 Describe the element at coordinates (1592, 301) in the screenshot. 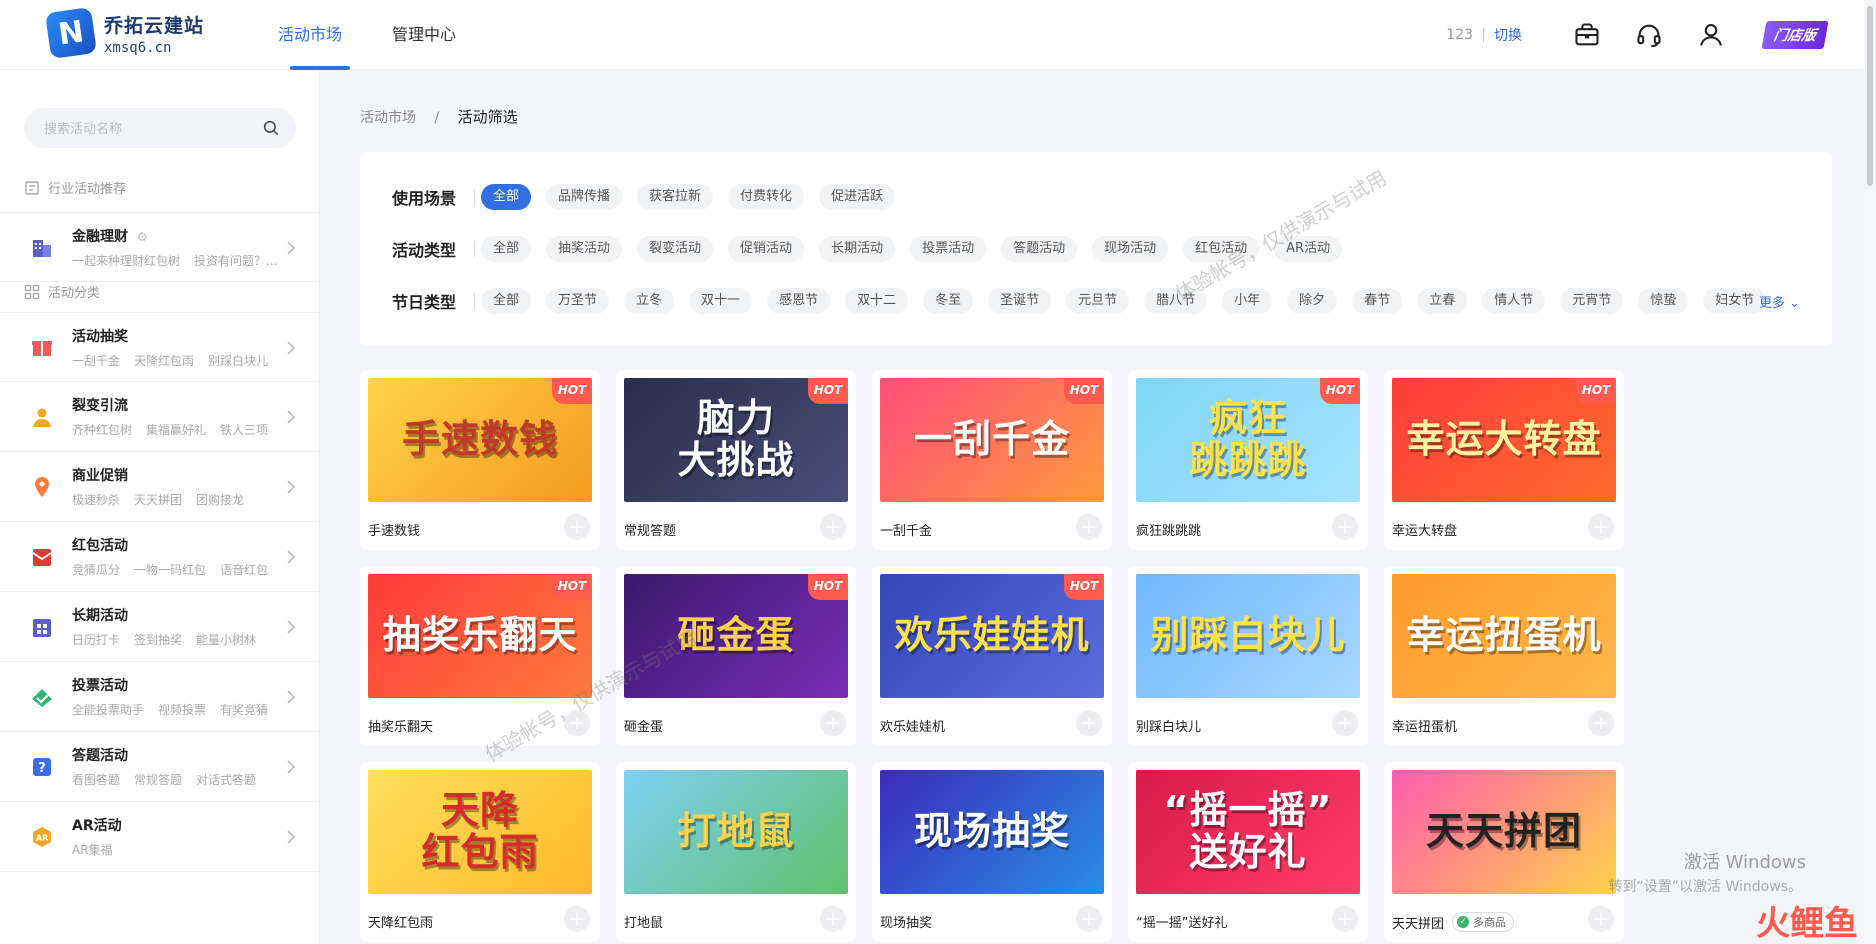

I see `filter-chip: 元宵节` at that location.